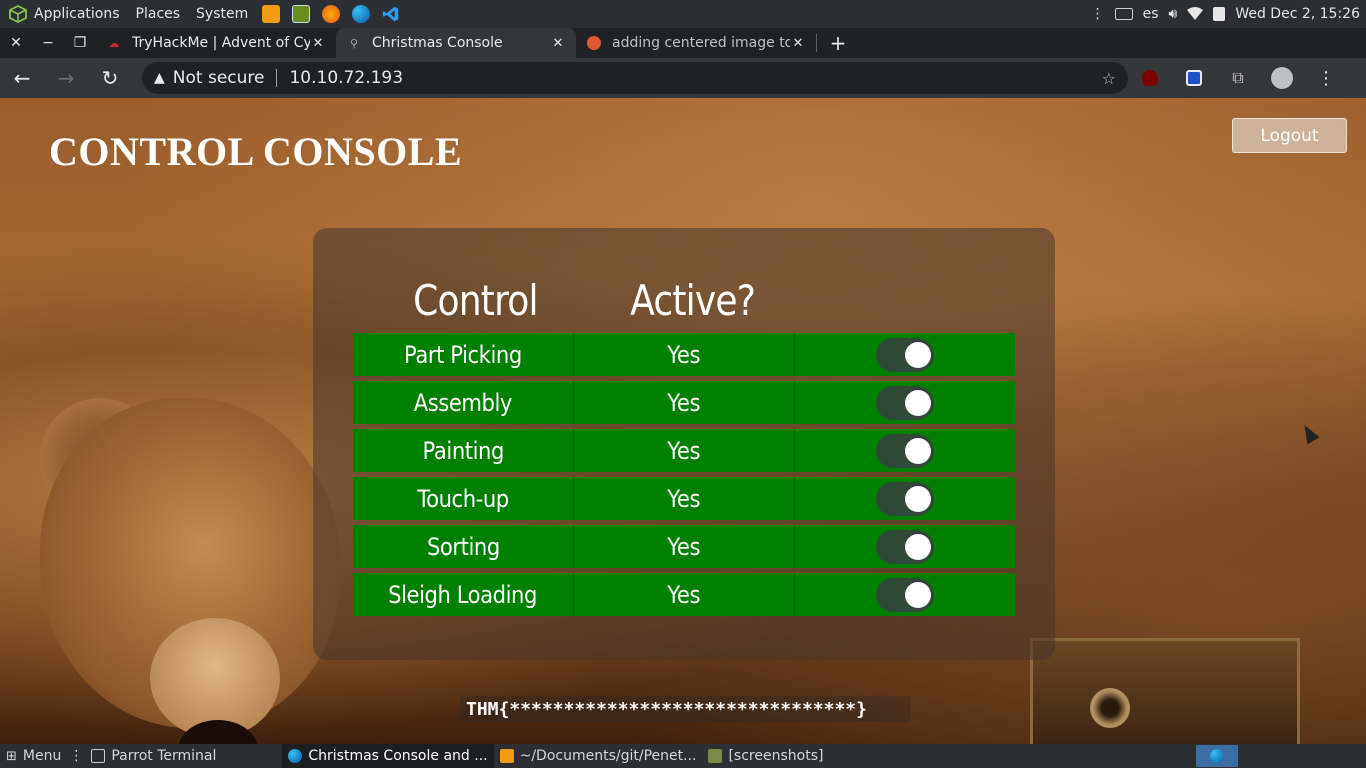 The width and height of the screenshot is (1366, 768). What do you see at coordinates (346, 78) in the screenshot?
I see `url-text: 10.10.72.193` at bounding box center [346, 78].